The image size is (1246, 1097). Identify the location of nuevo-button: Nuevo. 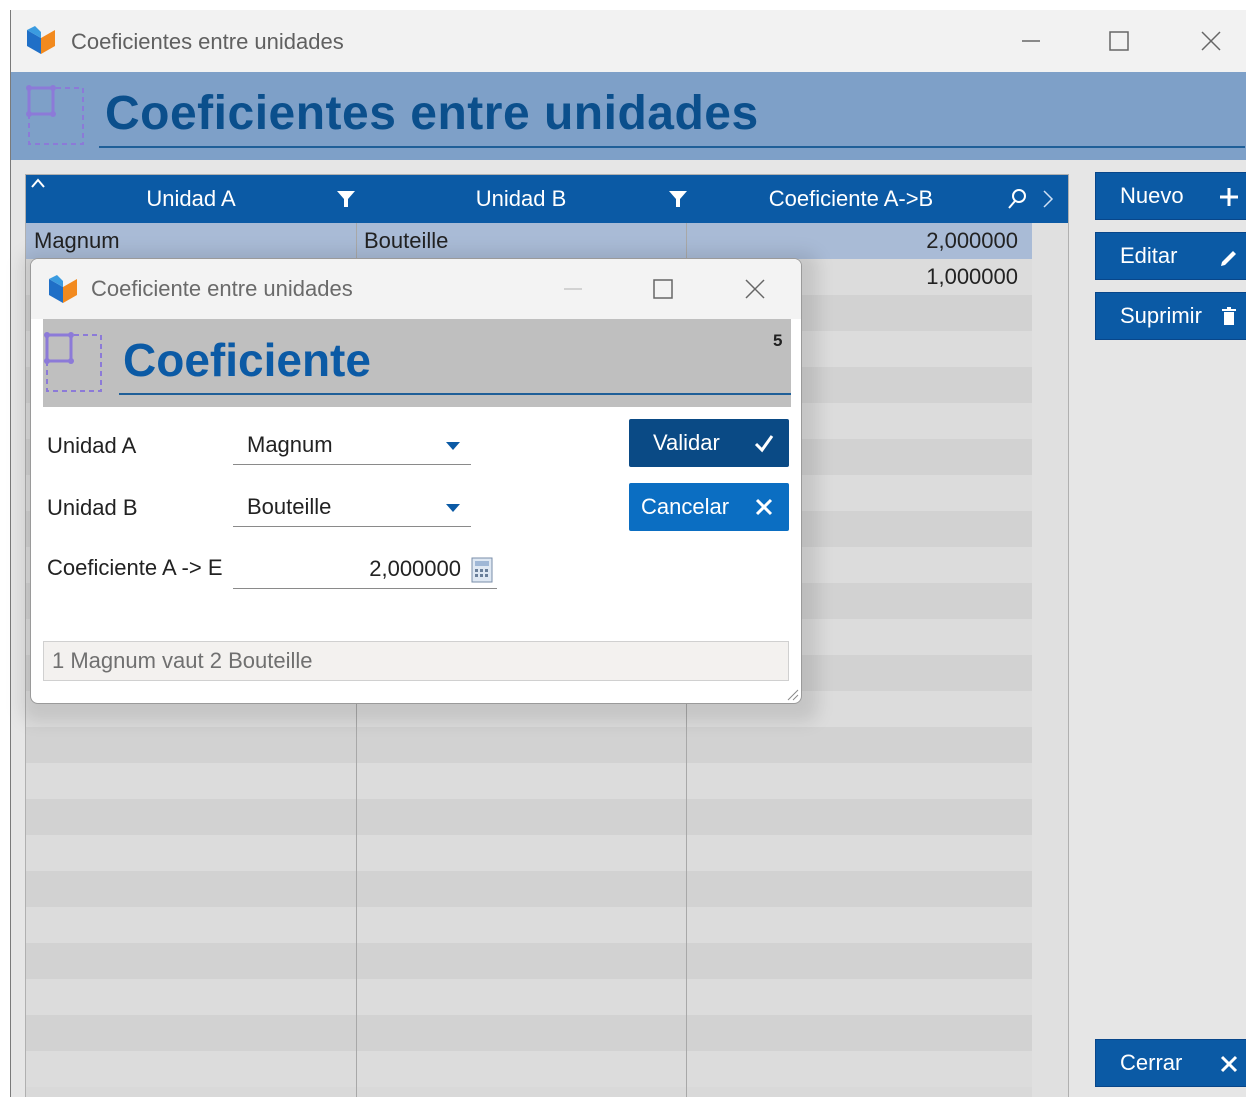
(1170, 196).